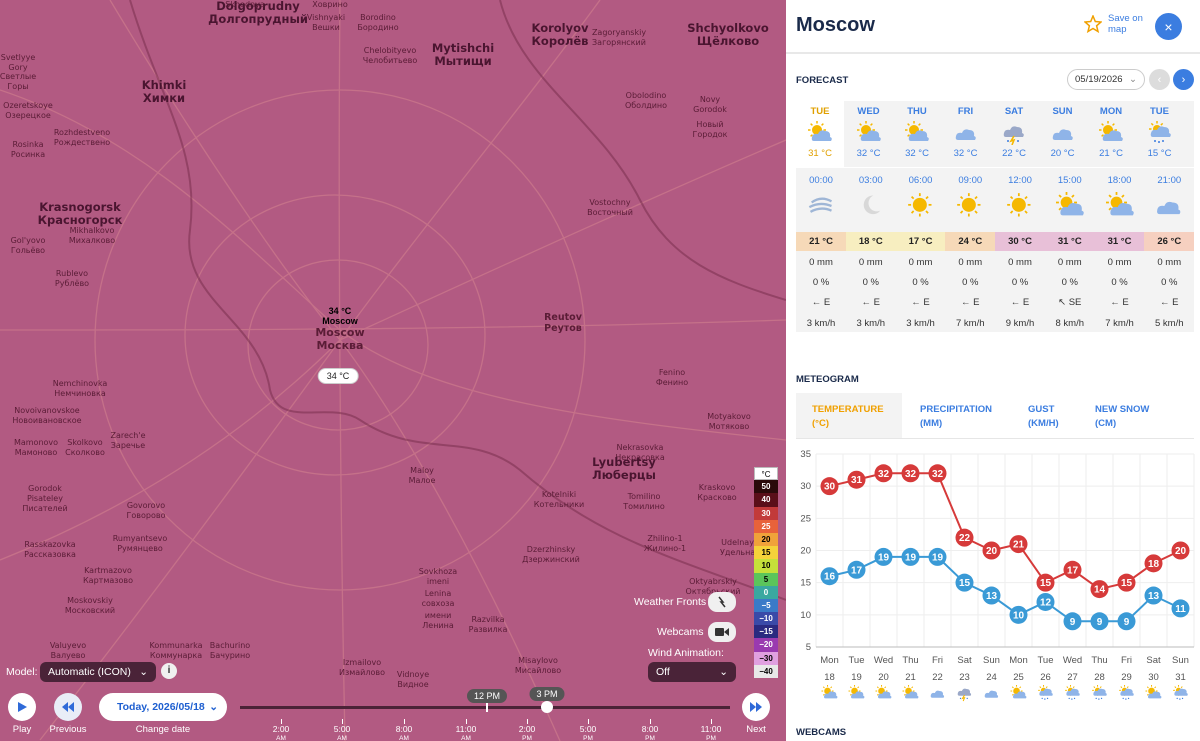  What do you see at coordinates (438, 625) in the screenshot?
I see `place-name-cyrillic: Ленина` at bounding box center [438, 625].